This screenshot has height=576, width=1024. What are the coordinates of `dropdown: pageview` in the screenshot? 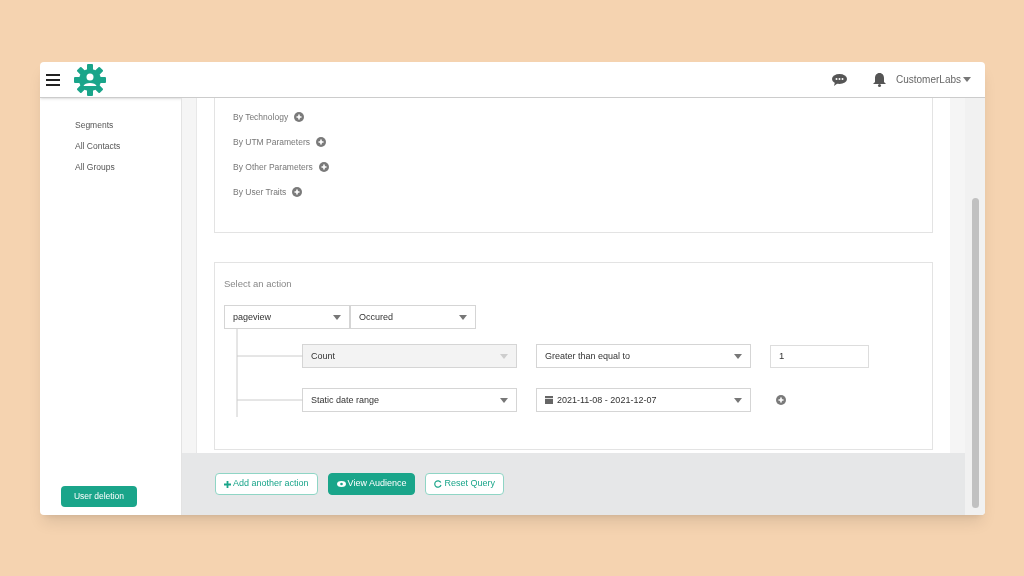 It's located at (287, 317).